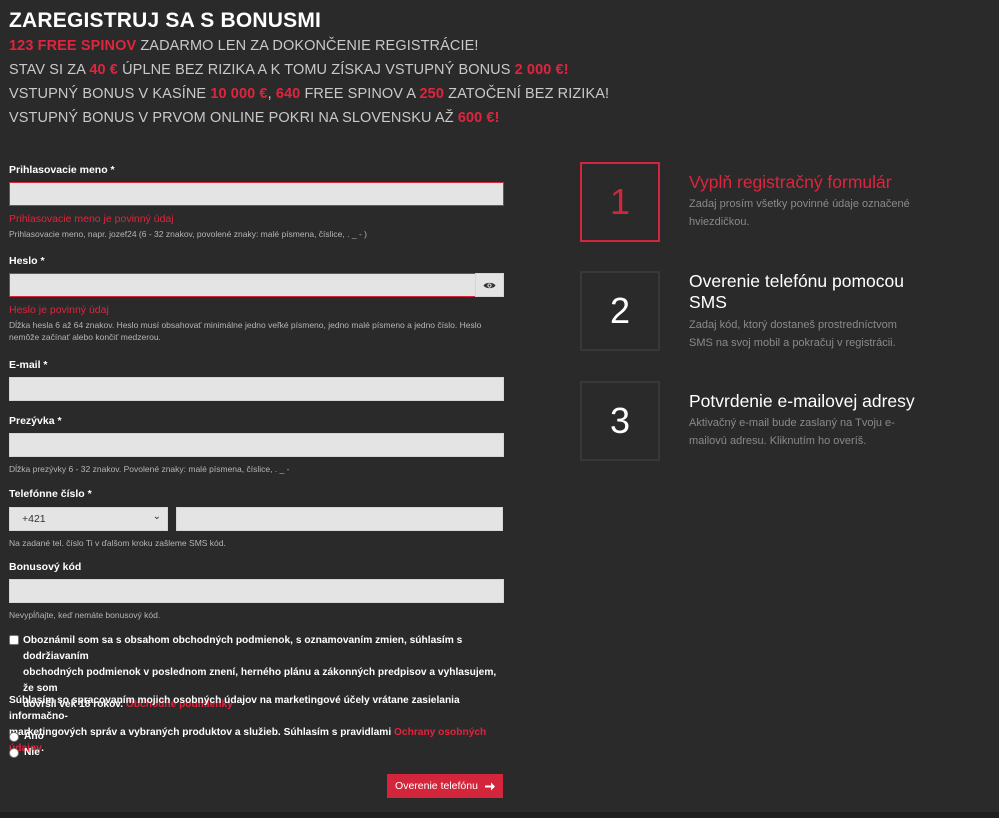 The width and height of the screenshot is (999, 818). Describe the element at coordinates (620, 202) in the screenshot. I see `step-number-box: 1` at that location.